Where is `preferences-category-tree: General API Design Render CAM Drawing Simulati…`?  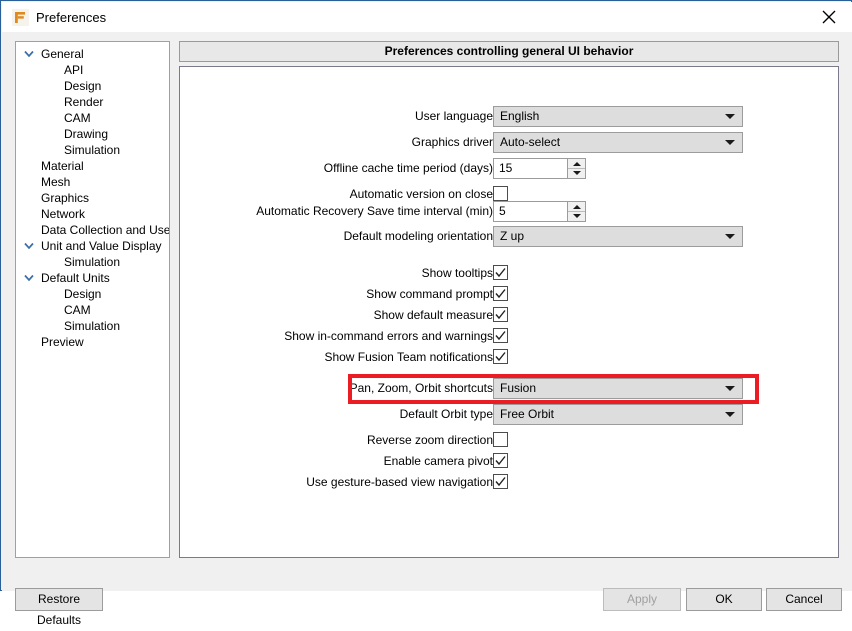
preferences-category-tree: General API Design Render CAM Drawing Simulati… is located at coordinates (92, 299).